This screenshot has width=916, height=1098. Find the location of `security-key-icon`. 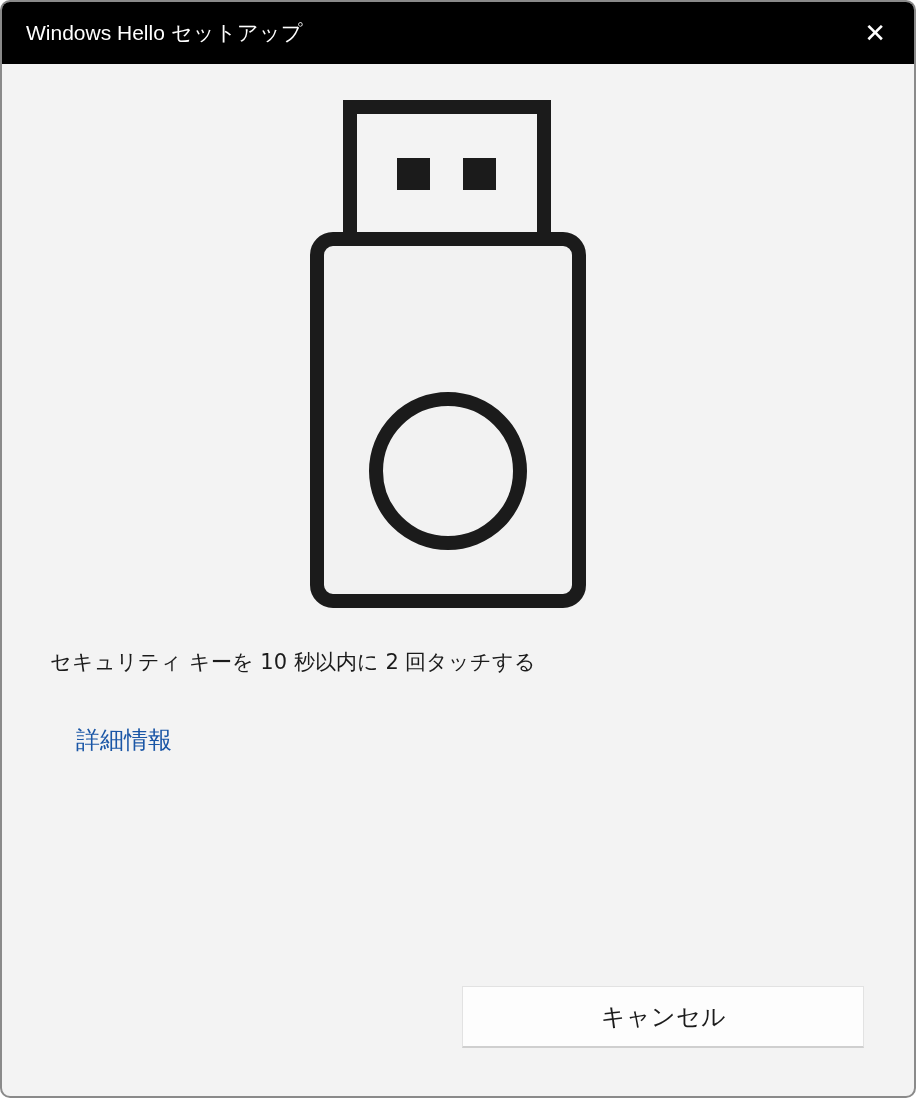

security-key-icon is located at coordinates (448, 354).